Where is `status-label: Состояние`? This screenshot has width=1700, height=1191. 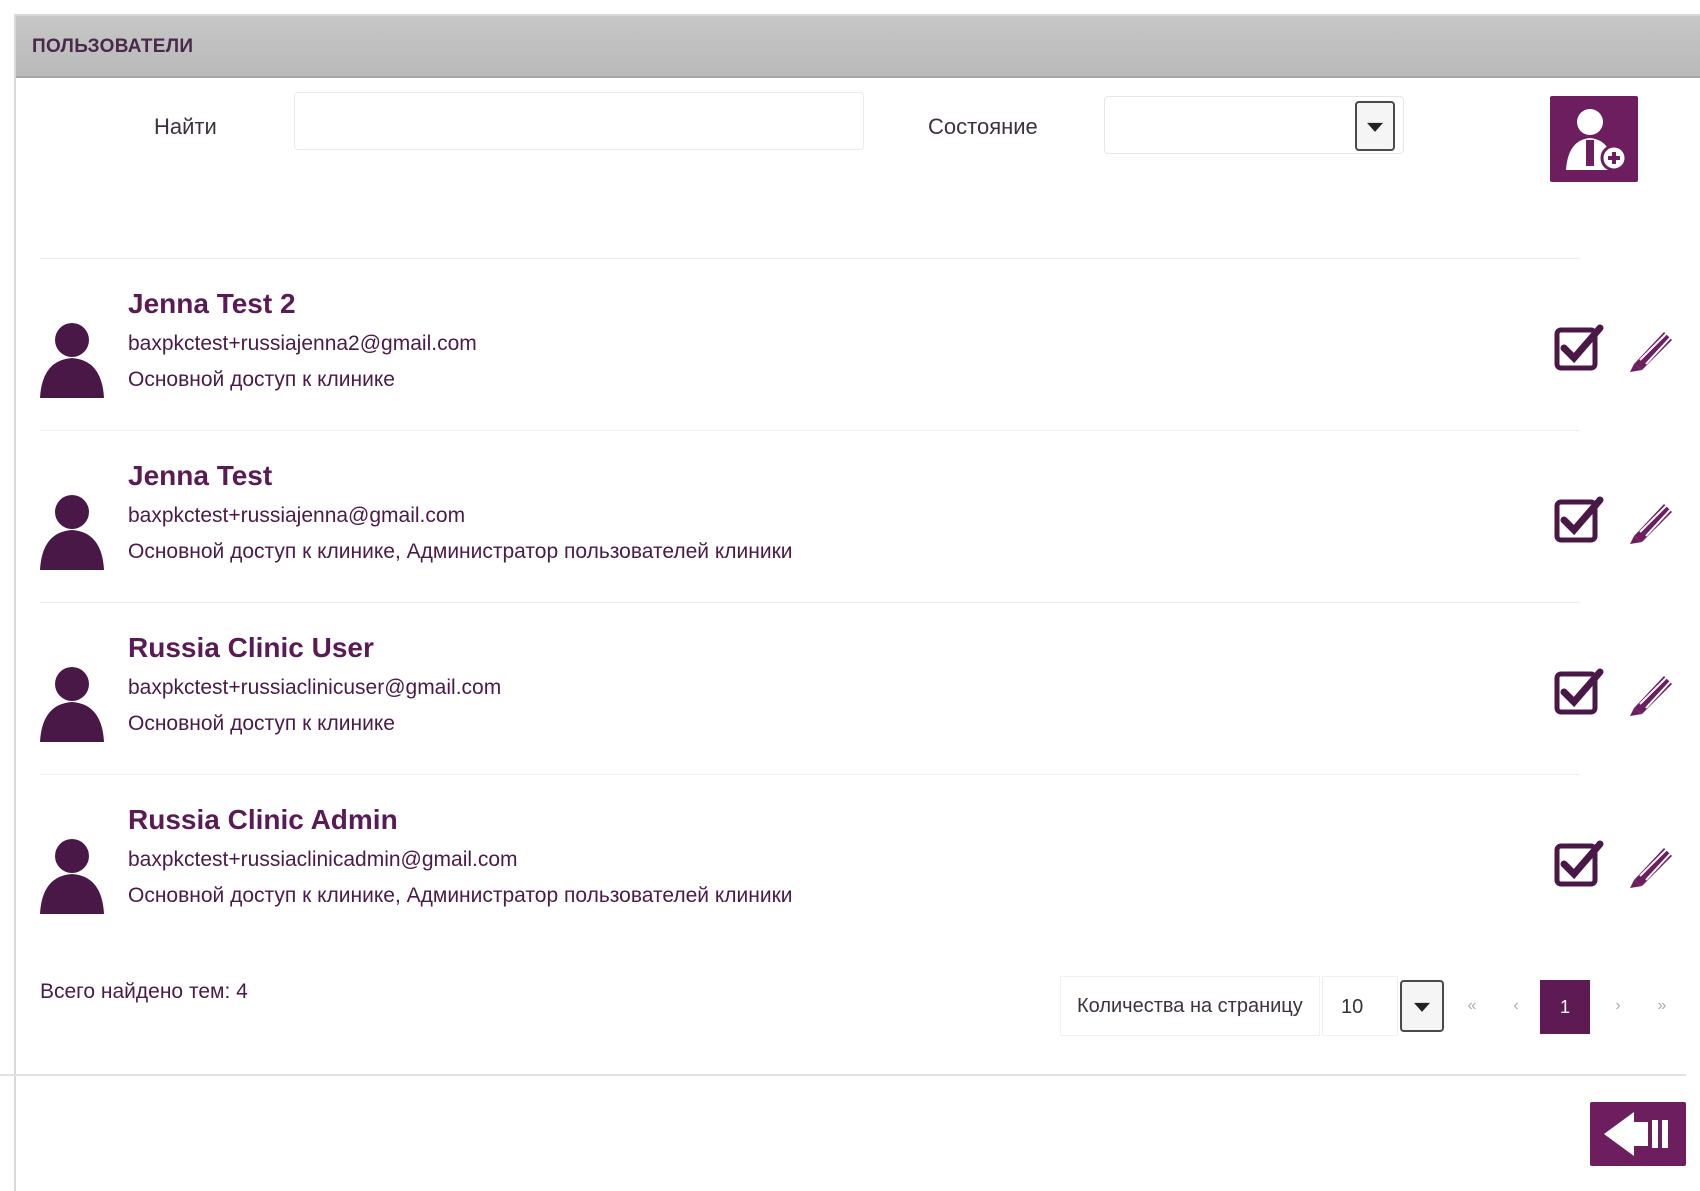 status-label: Состояние is located at coordinates (983, 126).